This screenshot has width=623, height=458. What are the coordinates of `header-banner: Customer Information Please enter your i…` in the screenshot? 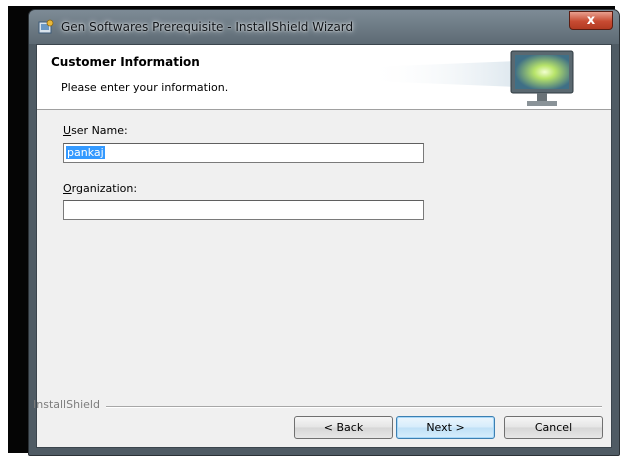 It's located at (324, 77).